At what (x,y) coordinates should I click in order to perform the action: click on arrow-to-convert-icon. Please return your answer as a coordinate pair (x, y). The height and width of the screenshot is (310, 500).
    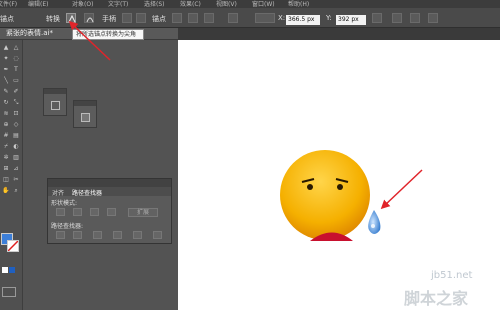
    Looking at the image, I should click on (89, 40).